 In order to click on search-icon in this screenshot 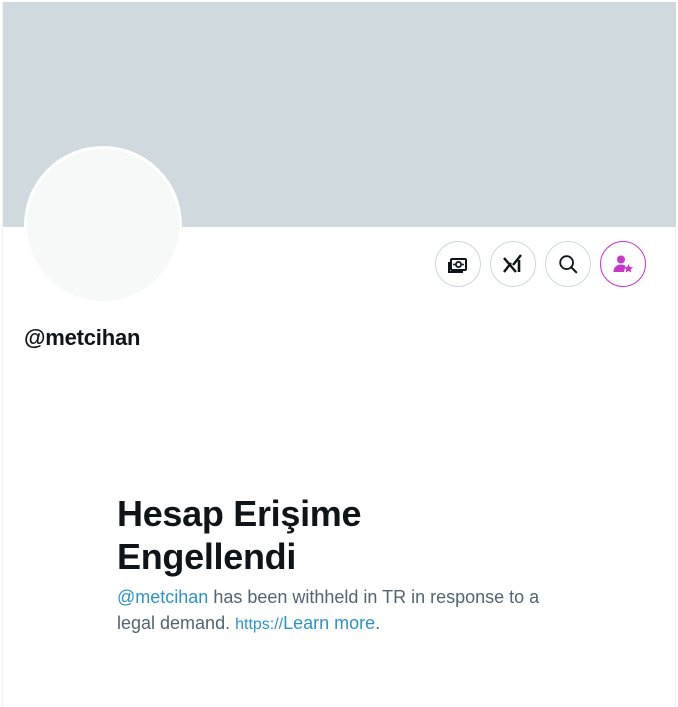, I will do `click(568, 264)`.